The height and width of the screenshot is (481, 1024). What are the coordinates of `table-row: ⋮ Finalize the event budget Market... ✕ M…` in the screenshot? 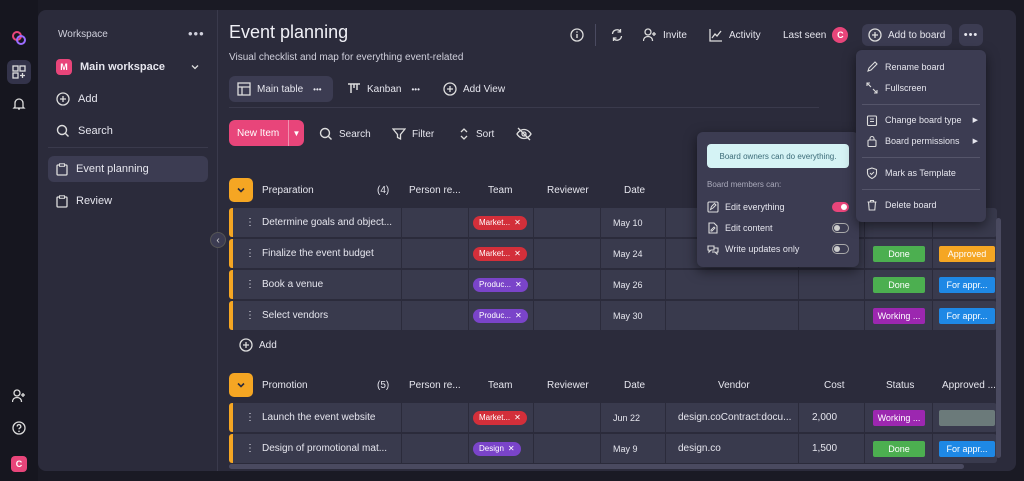 It's located at (613, 253).